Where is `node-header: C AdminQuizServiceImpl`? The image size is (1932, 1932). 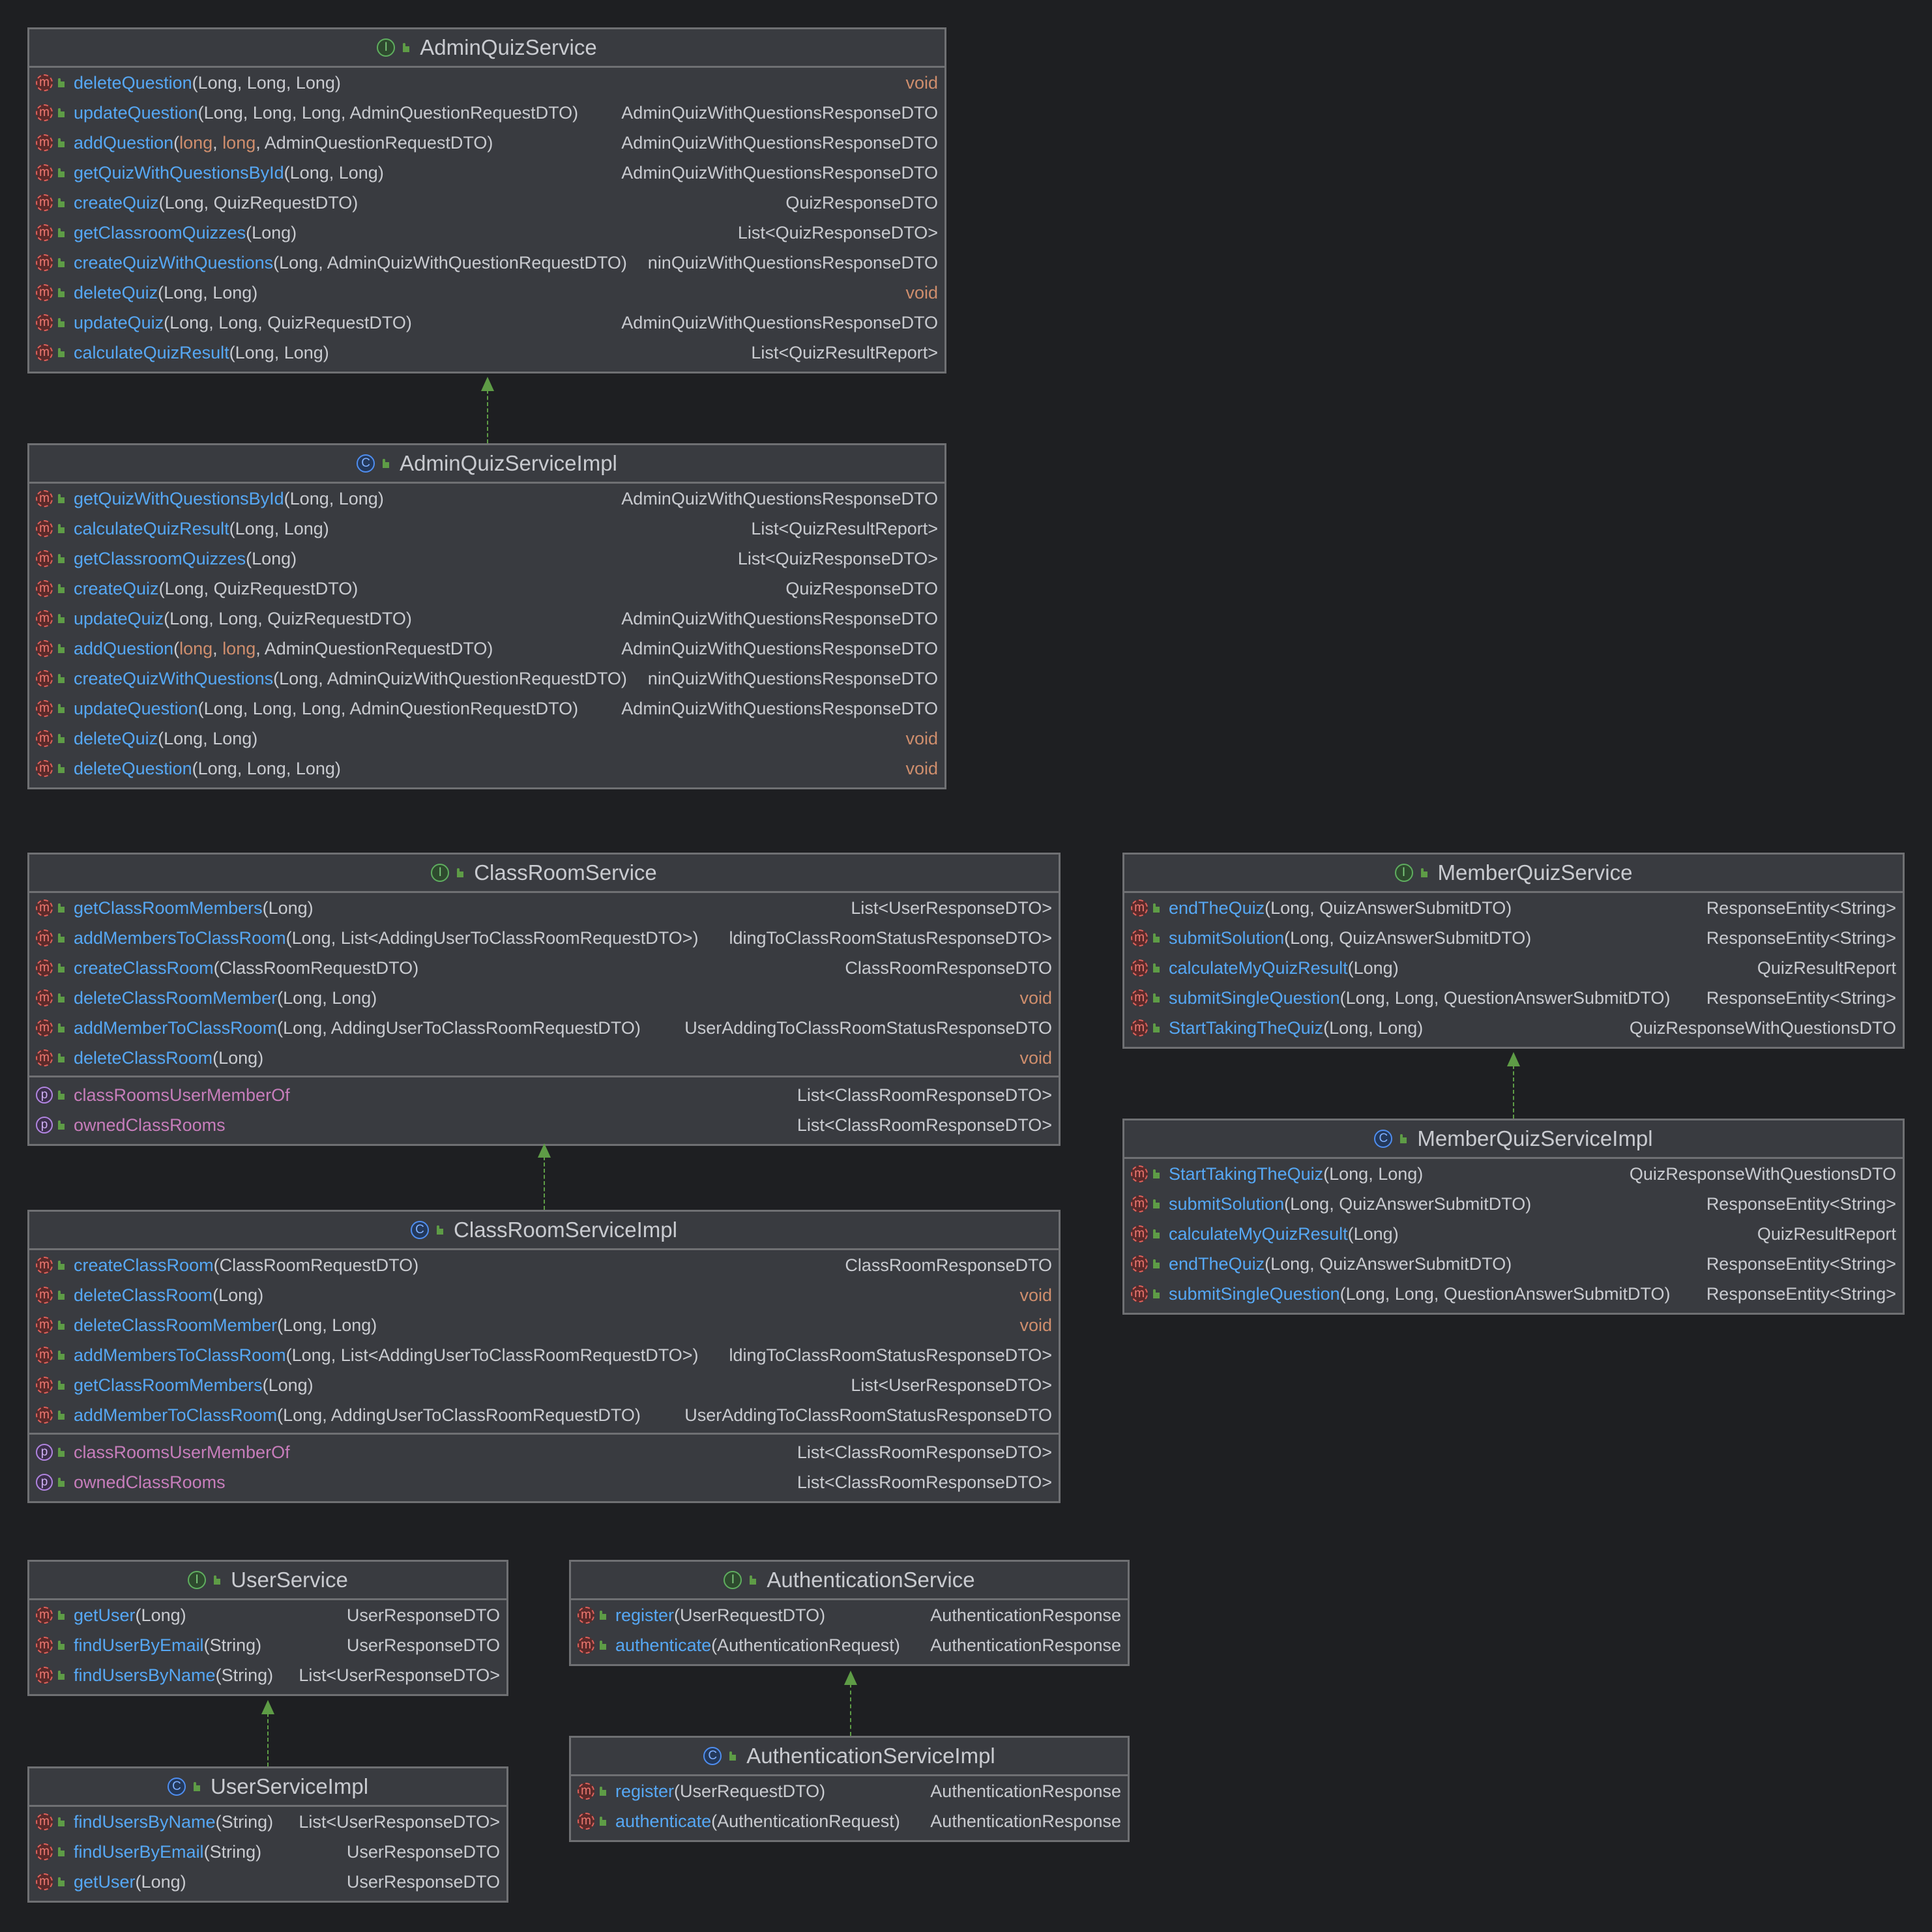
node-header: C AdminQuizServiceImpl is located at coordinates (486, 464).